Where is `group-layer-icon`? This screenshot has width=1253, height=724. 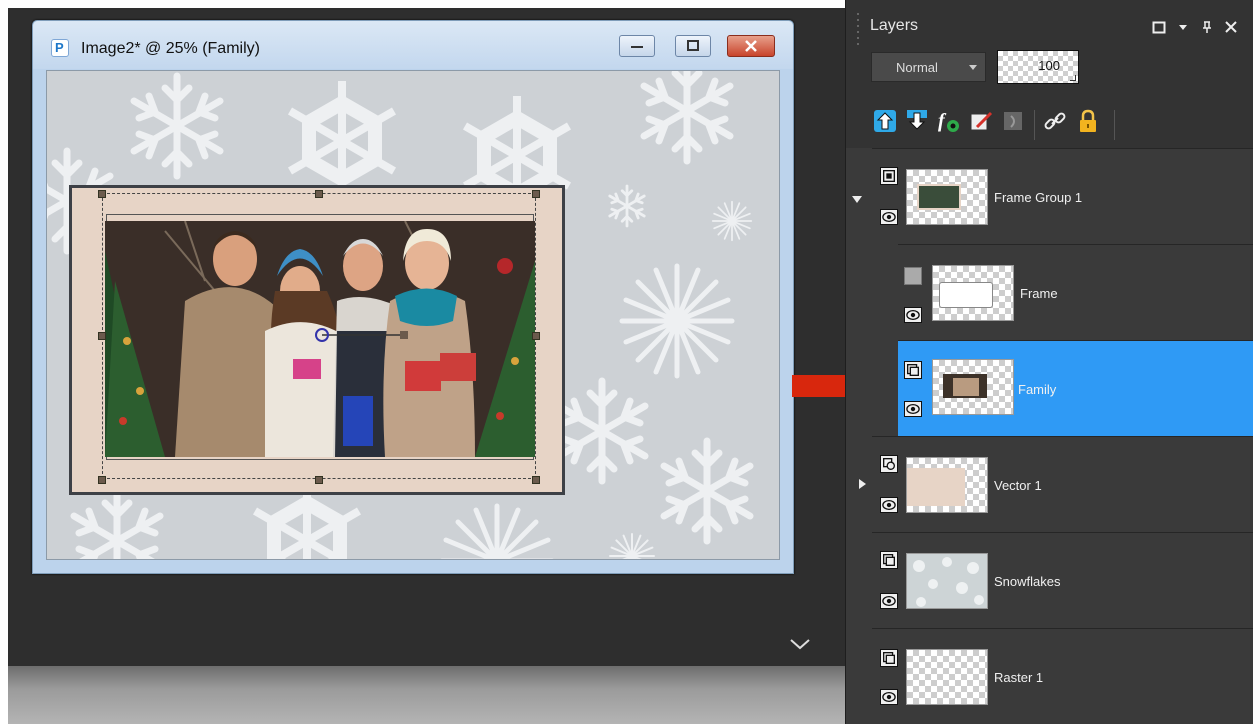 group-layer-icon is located at coordinates (889, 176).